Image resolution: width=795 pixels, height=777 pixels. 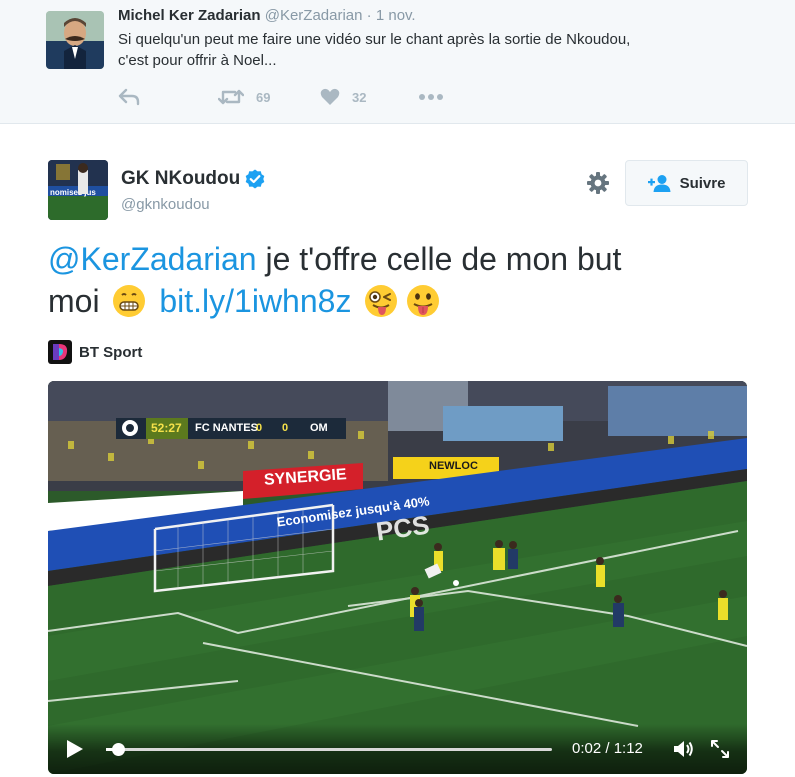 I want to click on winking-tongue-emoji-icon, so click(x=381, y=301).